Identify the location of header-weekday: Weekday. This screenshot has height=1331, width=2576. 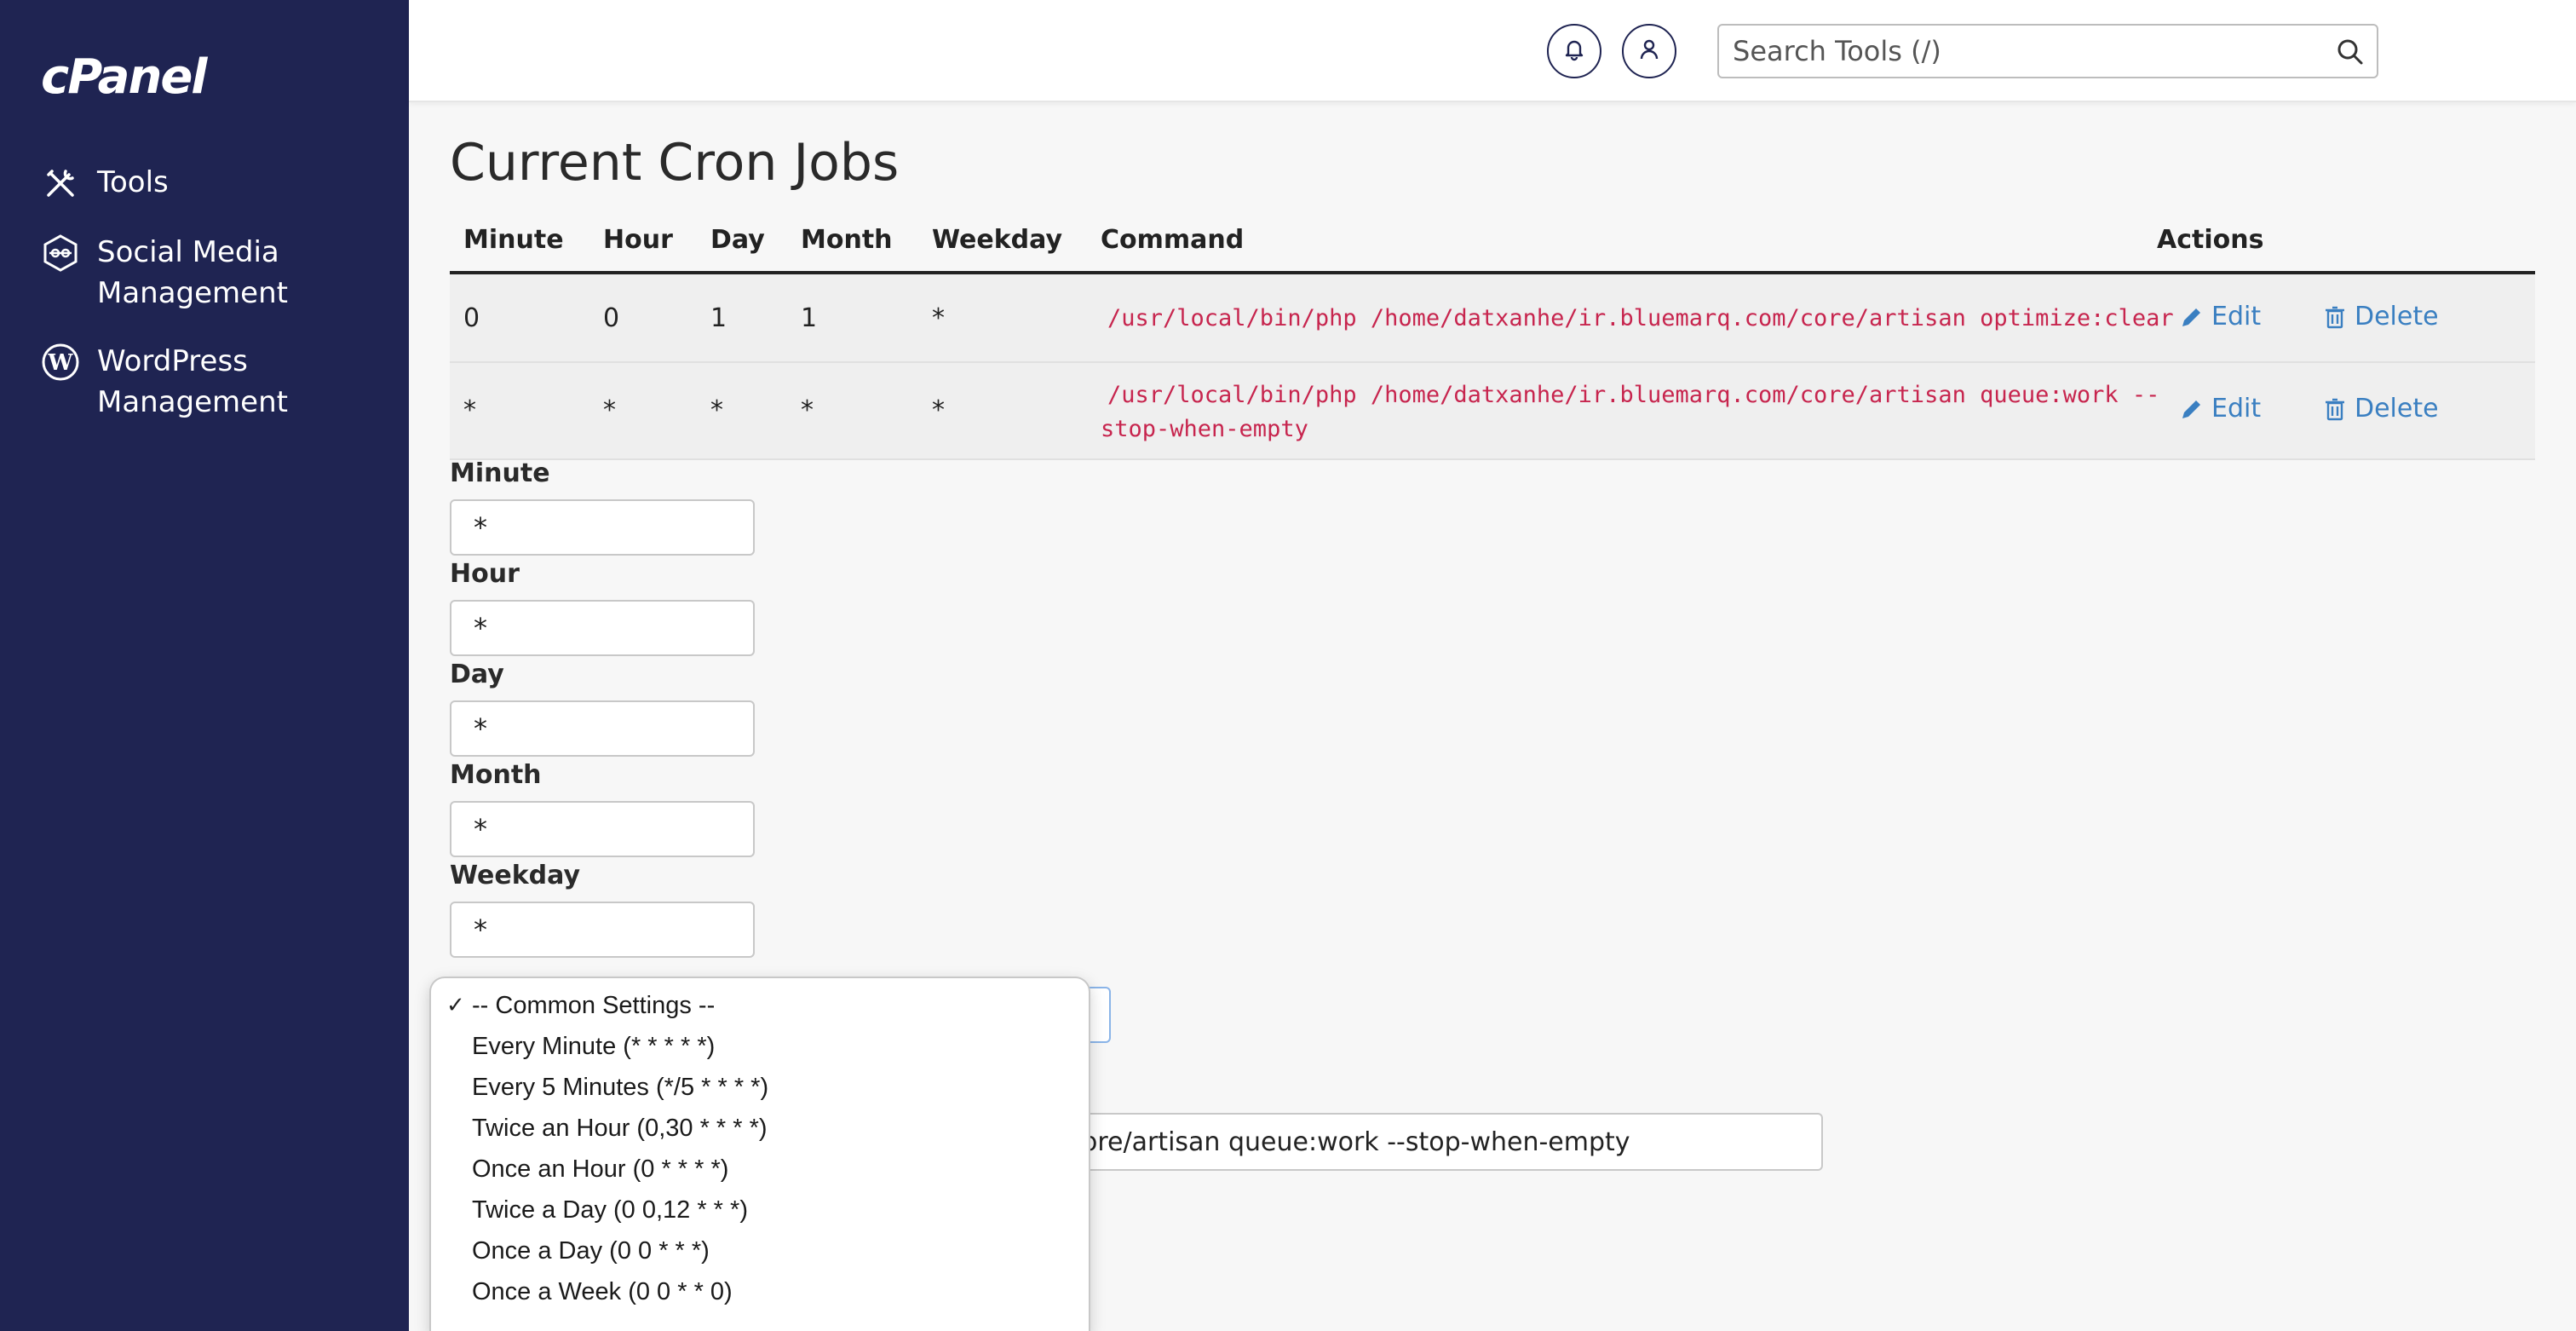
(997, 240).